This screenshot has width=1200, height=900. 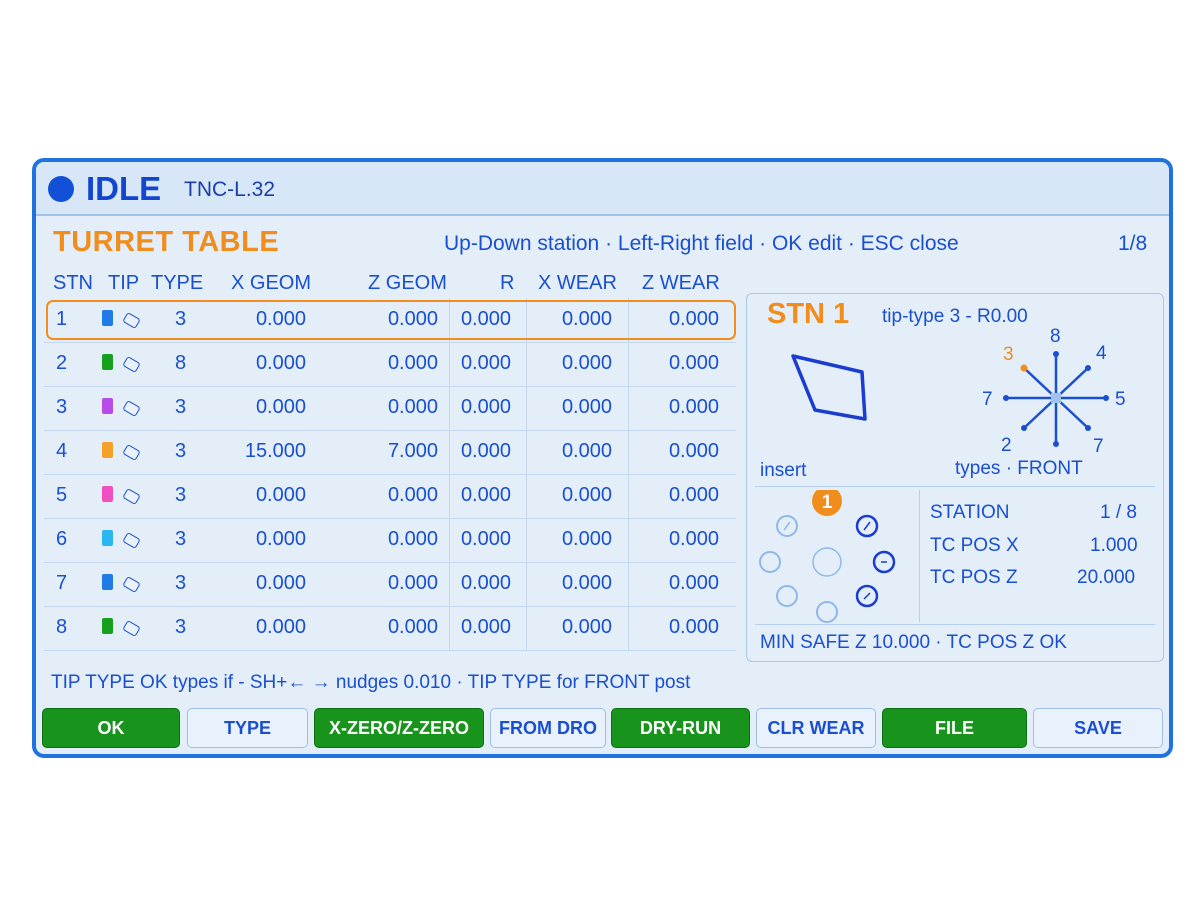 What do you see at coordinates (180, 363) in the screenshot?
I see `cell-type: 8` at bounding box center [180, 363].